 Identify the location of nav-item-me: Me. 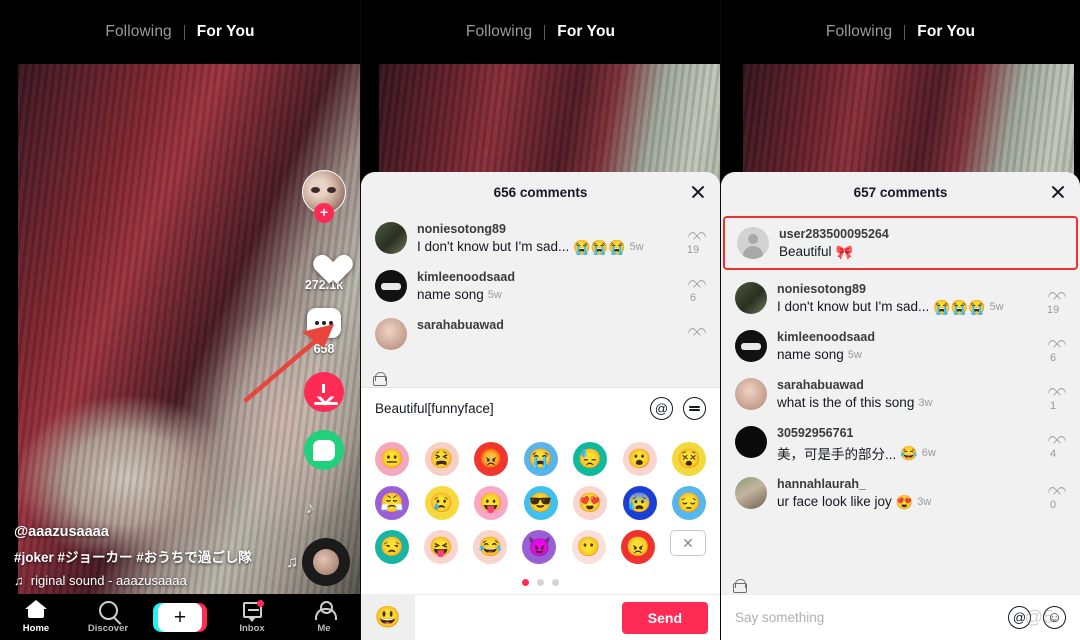
(324, 617).